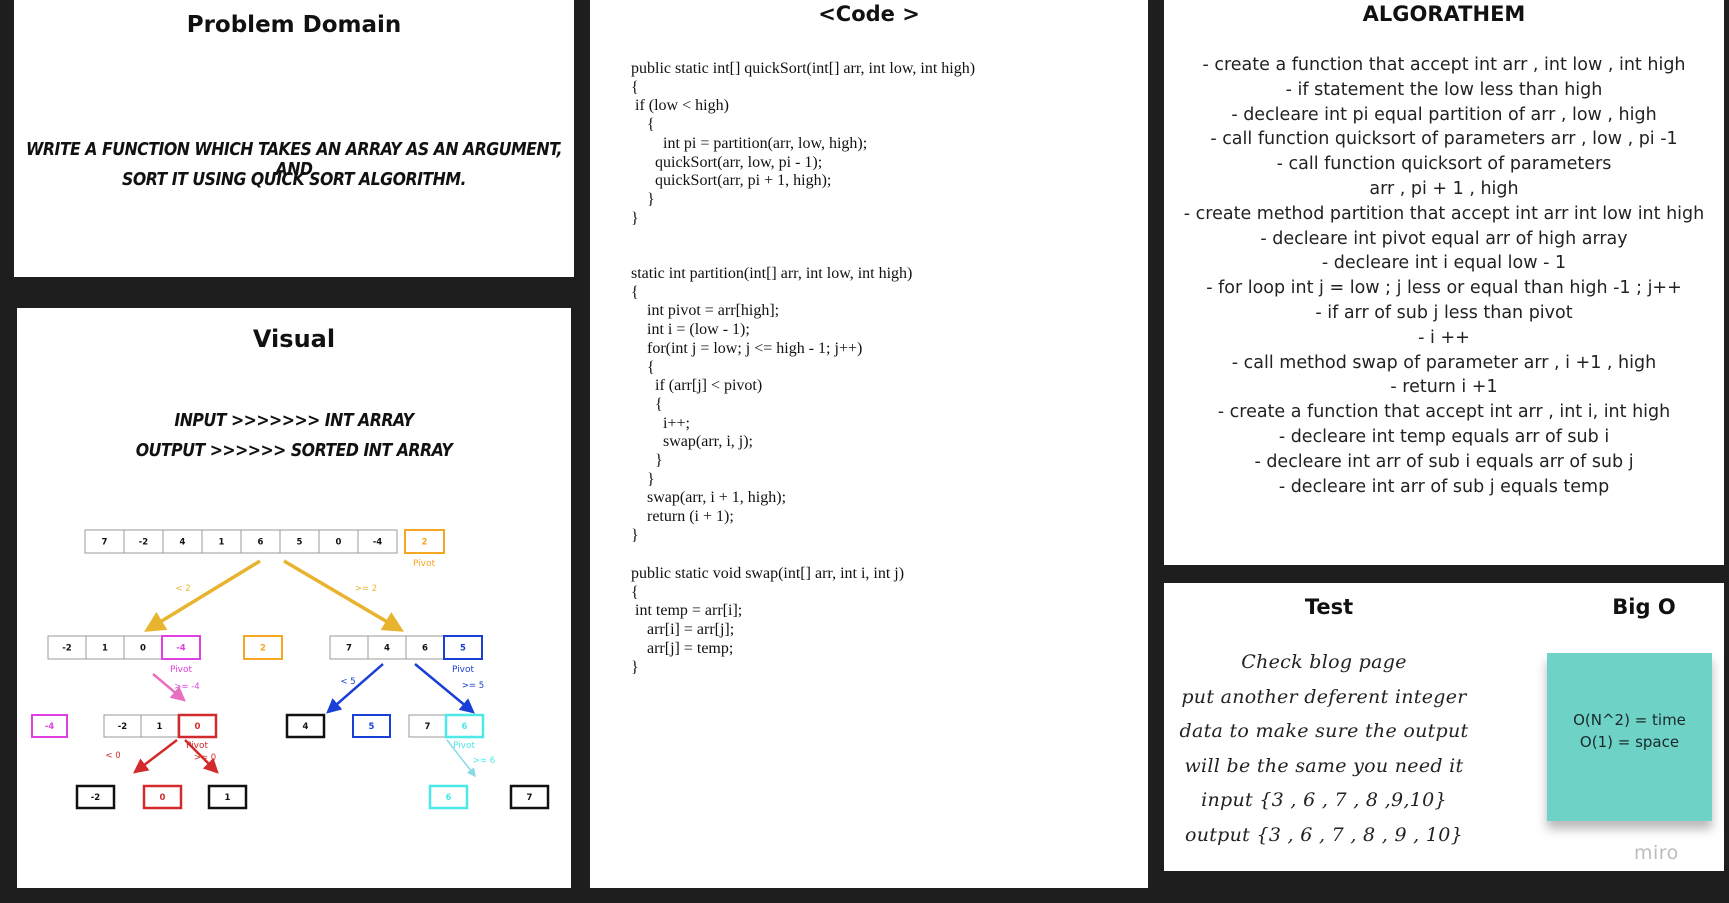 The image size is (1729, 903). What do you see at coordinates (181, 670) in the screenshot?
I see `left-sub-pivot-label: Pivot` at bounding box center [181, 670].